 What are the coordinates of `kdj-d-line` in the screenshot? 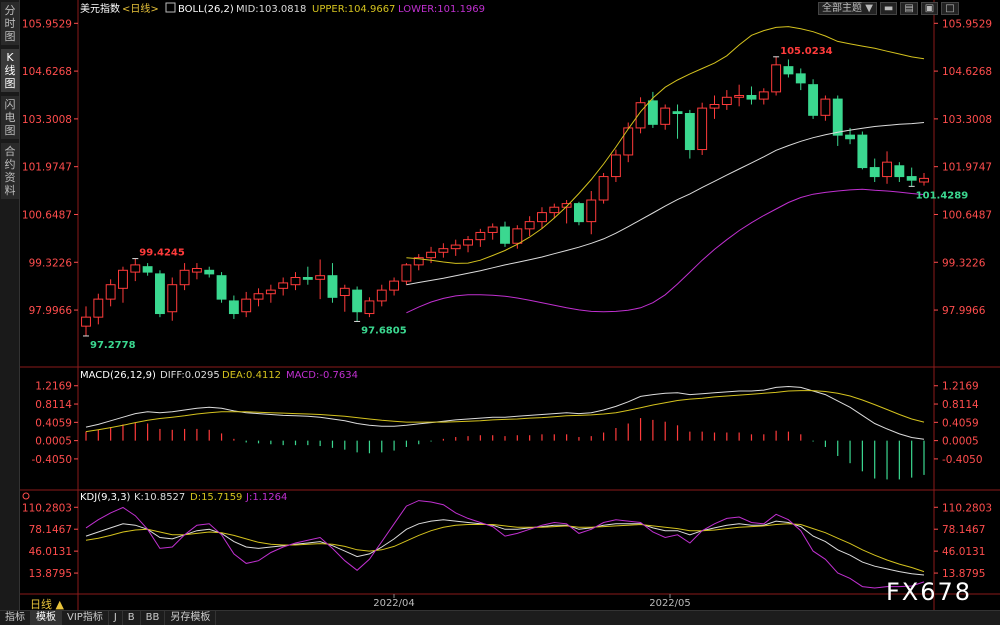 It's located at (505, 548).